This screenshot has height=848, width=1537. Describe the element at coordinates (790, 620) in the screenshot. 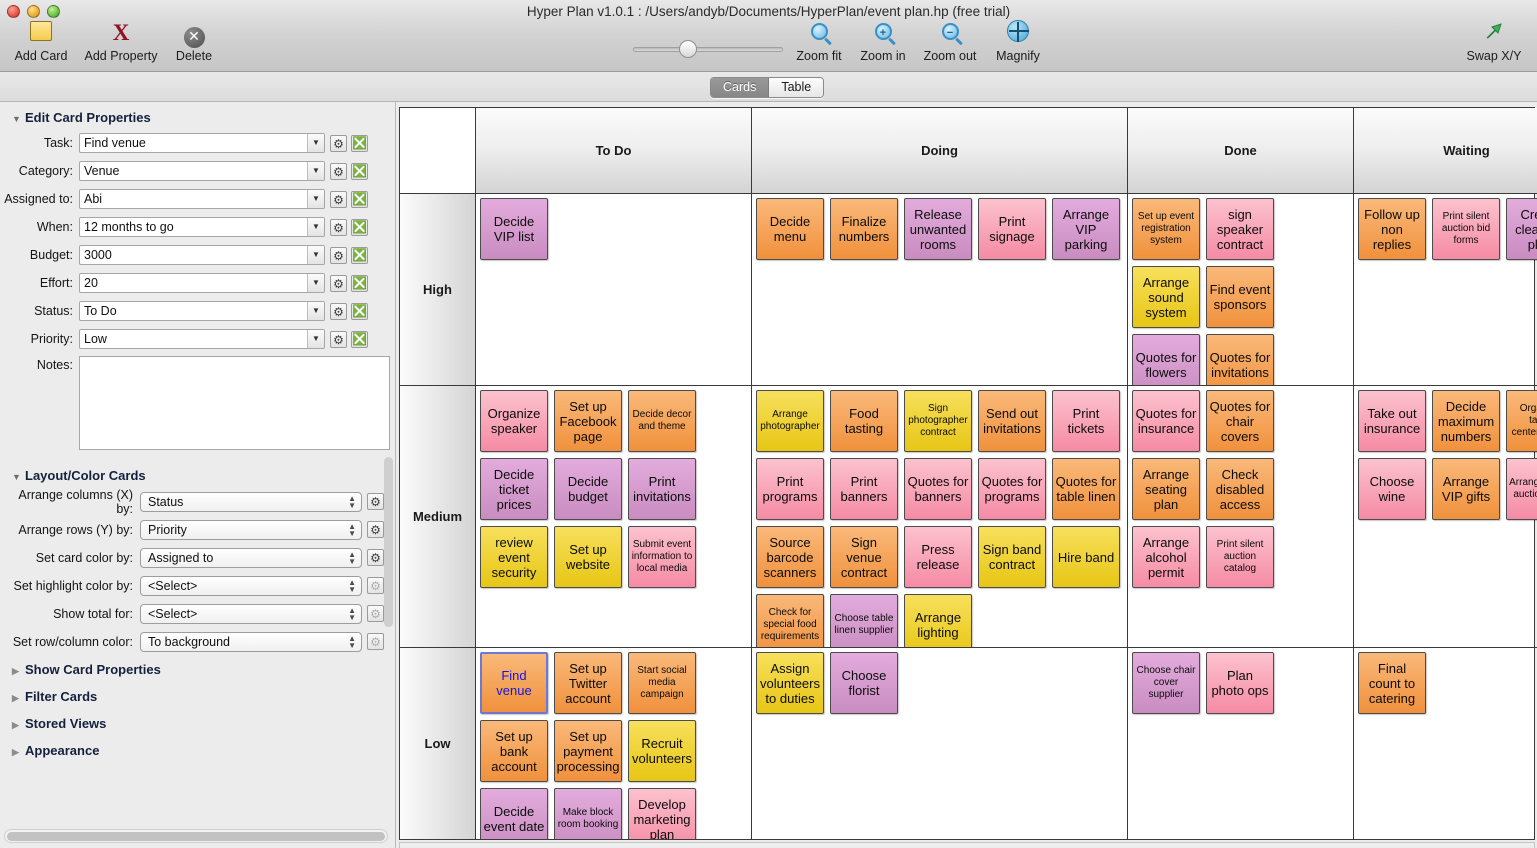

I see `card: Check for special food requirements` at that location.